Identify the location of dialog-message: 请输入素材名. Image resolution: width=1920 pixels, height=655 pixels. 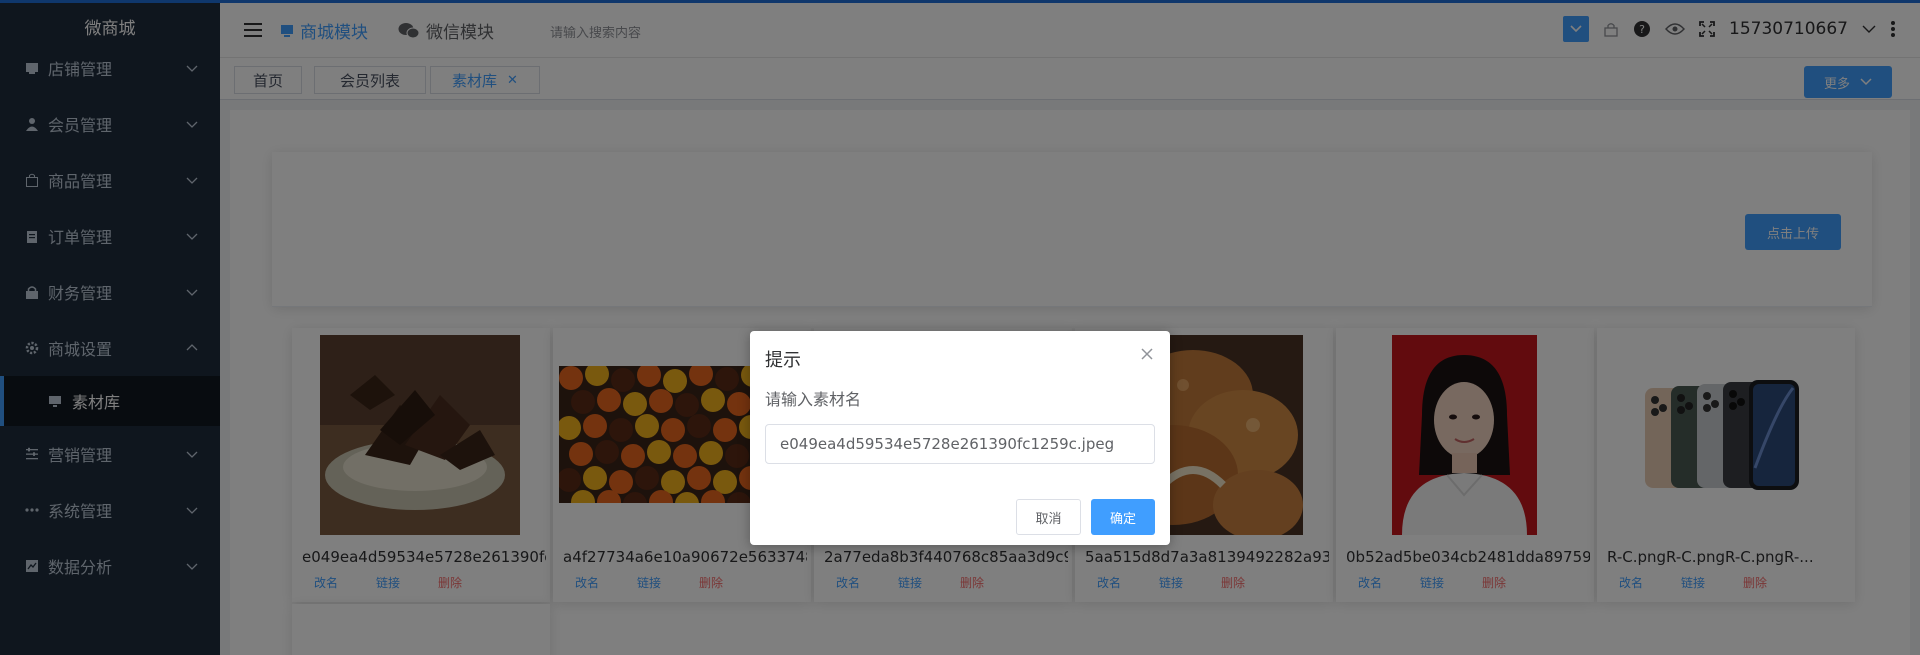
(813, 399).